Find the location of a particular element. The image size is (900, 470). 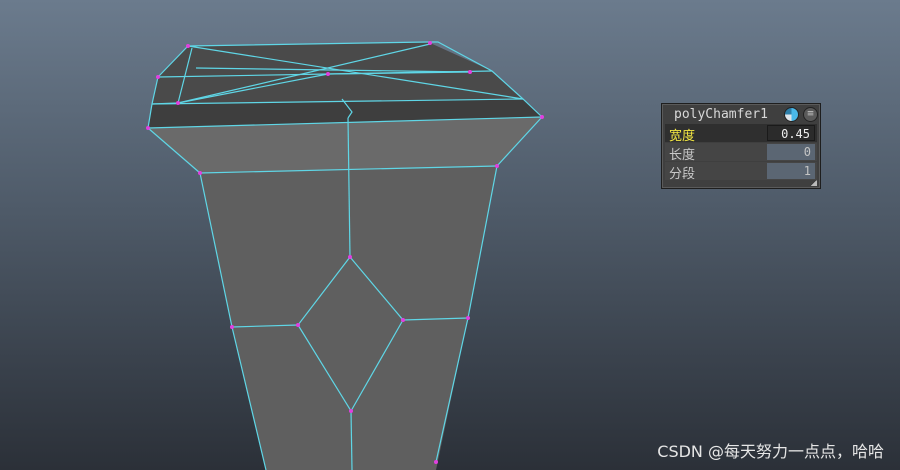

attribute-label: 分段 is located at coordinates (682, 174).